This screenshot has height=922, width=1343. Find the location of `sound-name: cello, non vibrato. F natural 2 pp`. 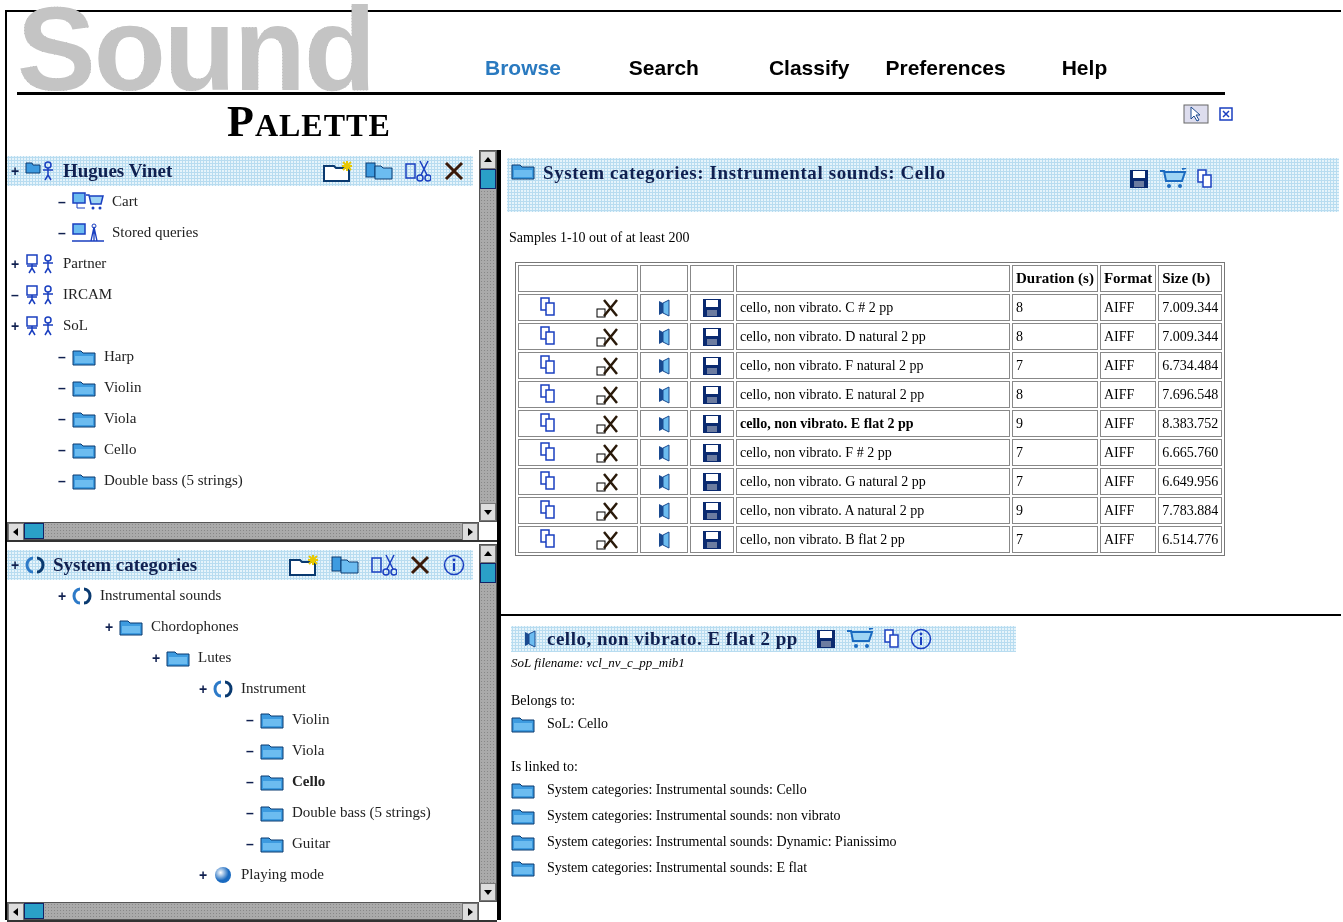

sound-name: cello, non vibrato. F natural 2 pp is located at coordinates (873, 365).